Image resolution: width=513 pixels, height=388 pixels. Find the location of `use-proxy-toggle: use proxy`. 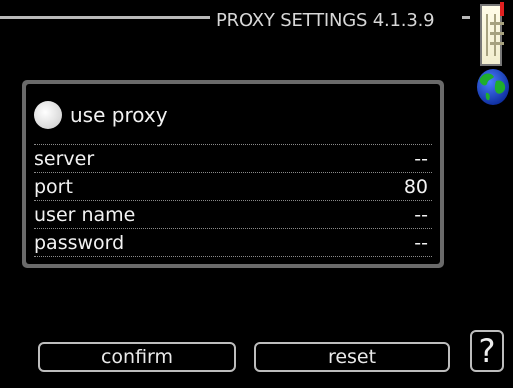

use-proxy-toggle: use proxy is located at coordinates (233, 115).